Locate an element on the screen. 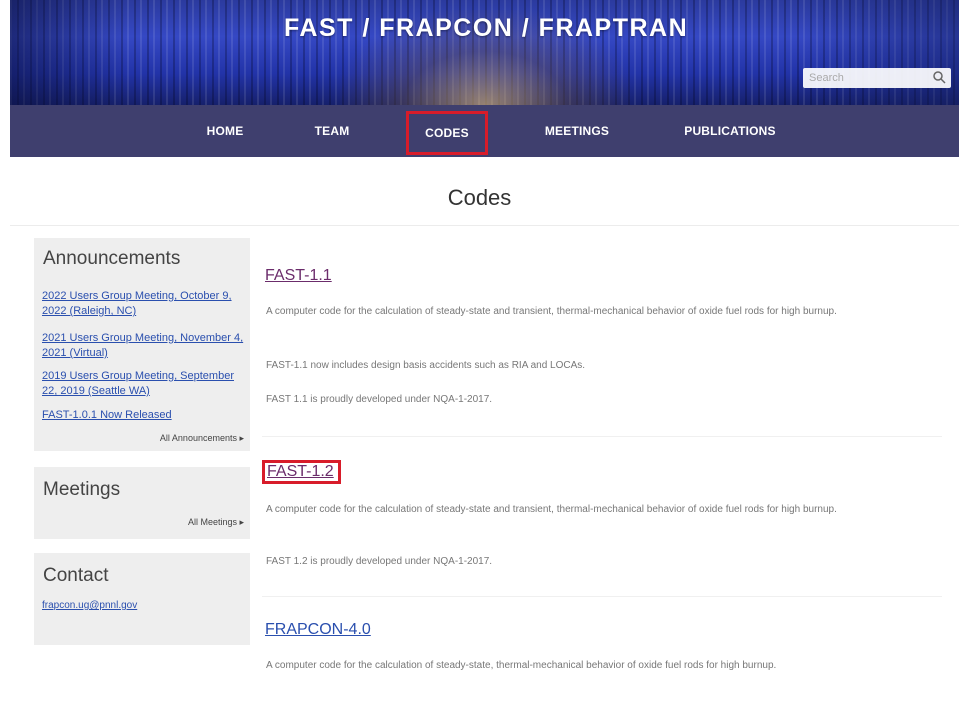 The image size is (959, 705). nav-home: HOME is located at coordinates (225, 131).